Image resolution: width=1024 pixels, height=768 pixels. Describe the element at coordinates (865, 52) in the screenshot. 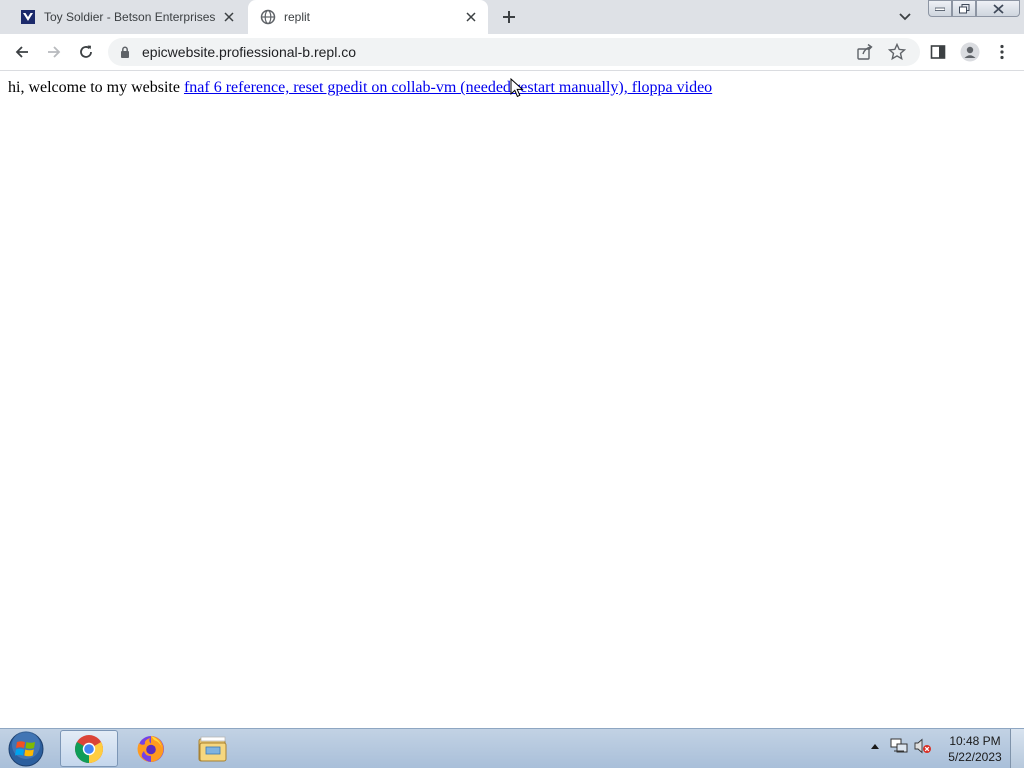

I see `share-icon` at that location.